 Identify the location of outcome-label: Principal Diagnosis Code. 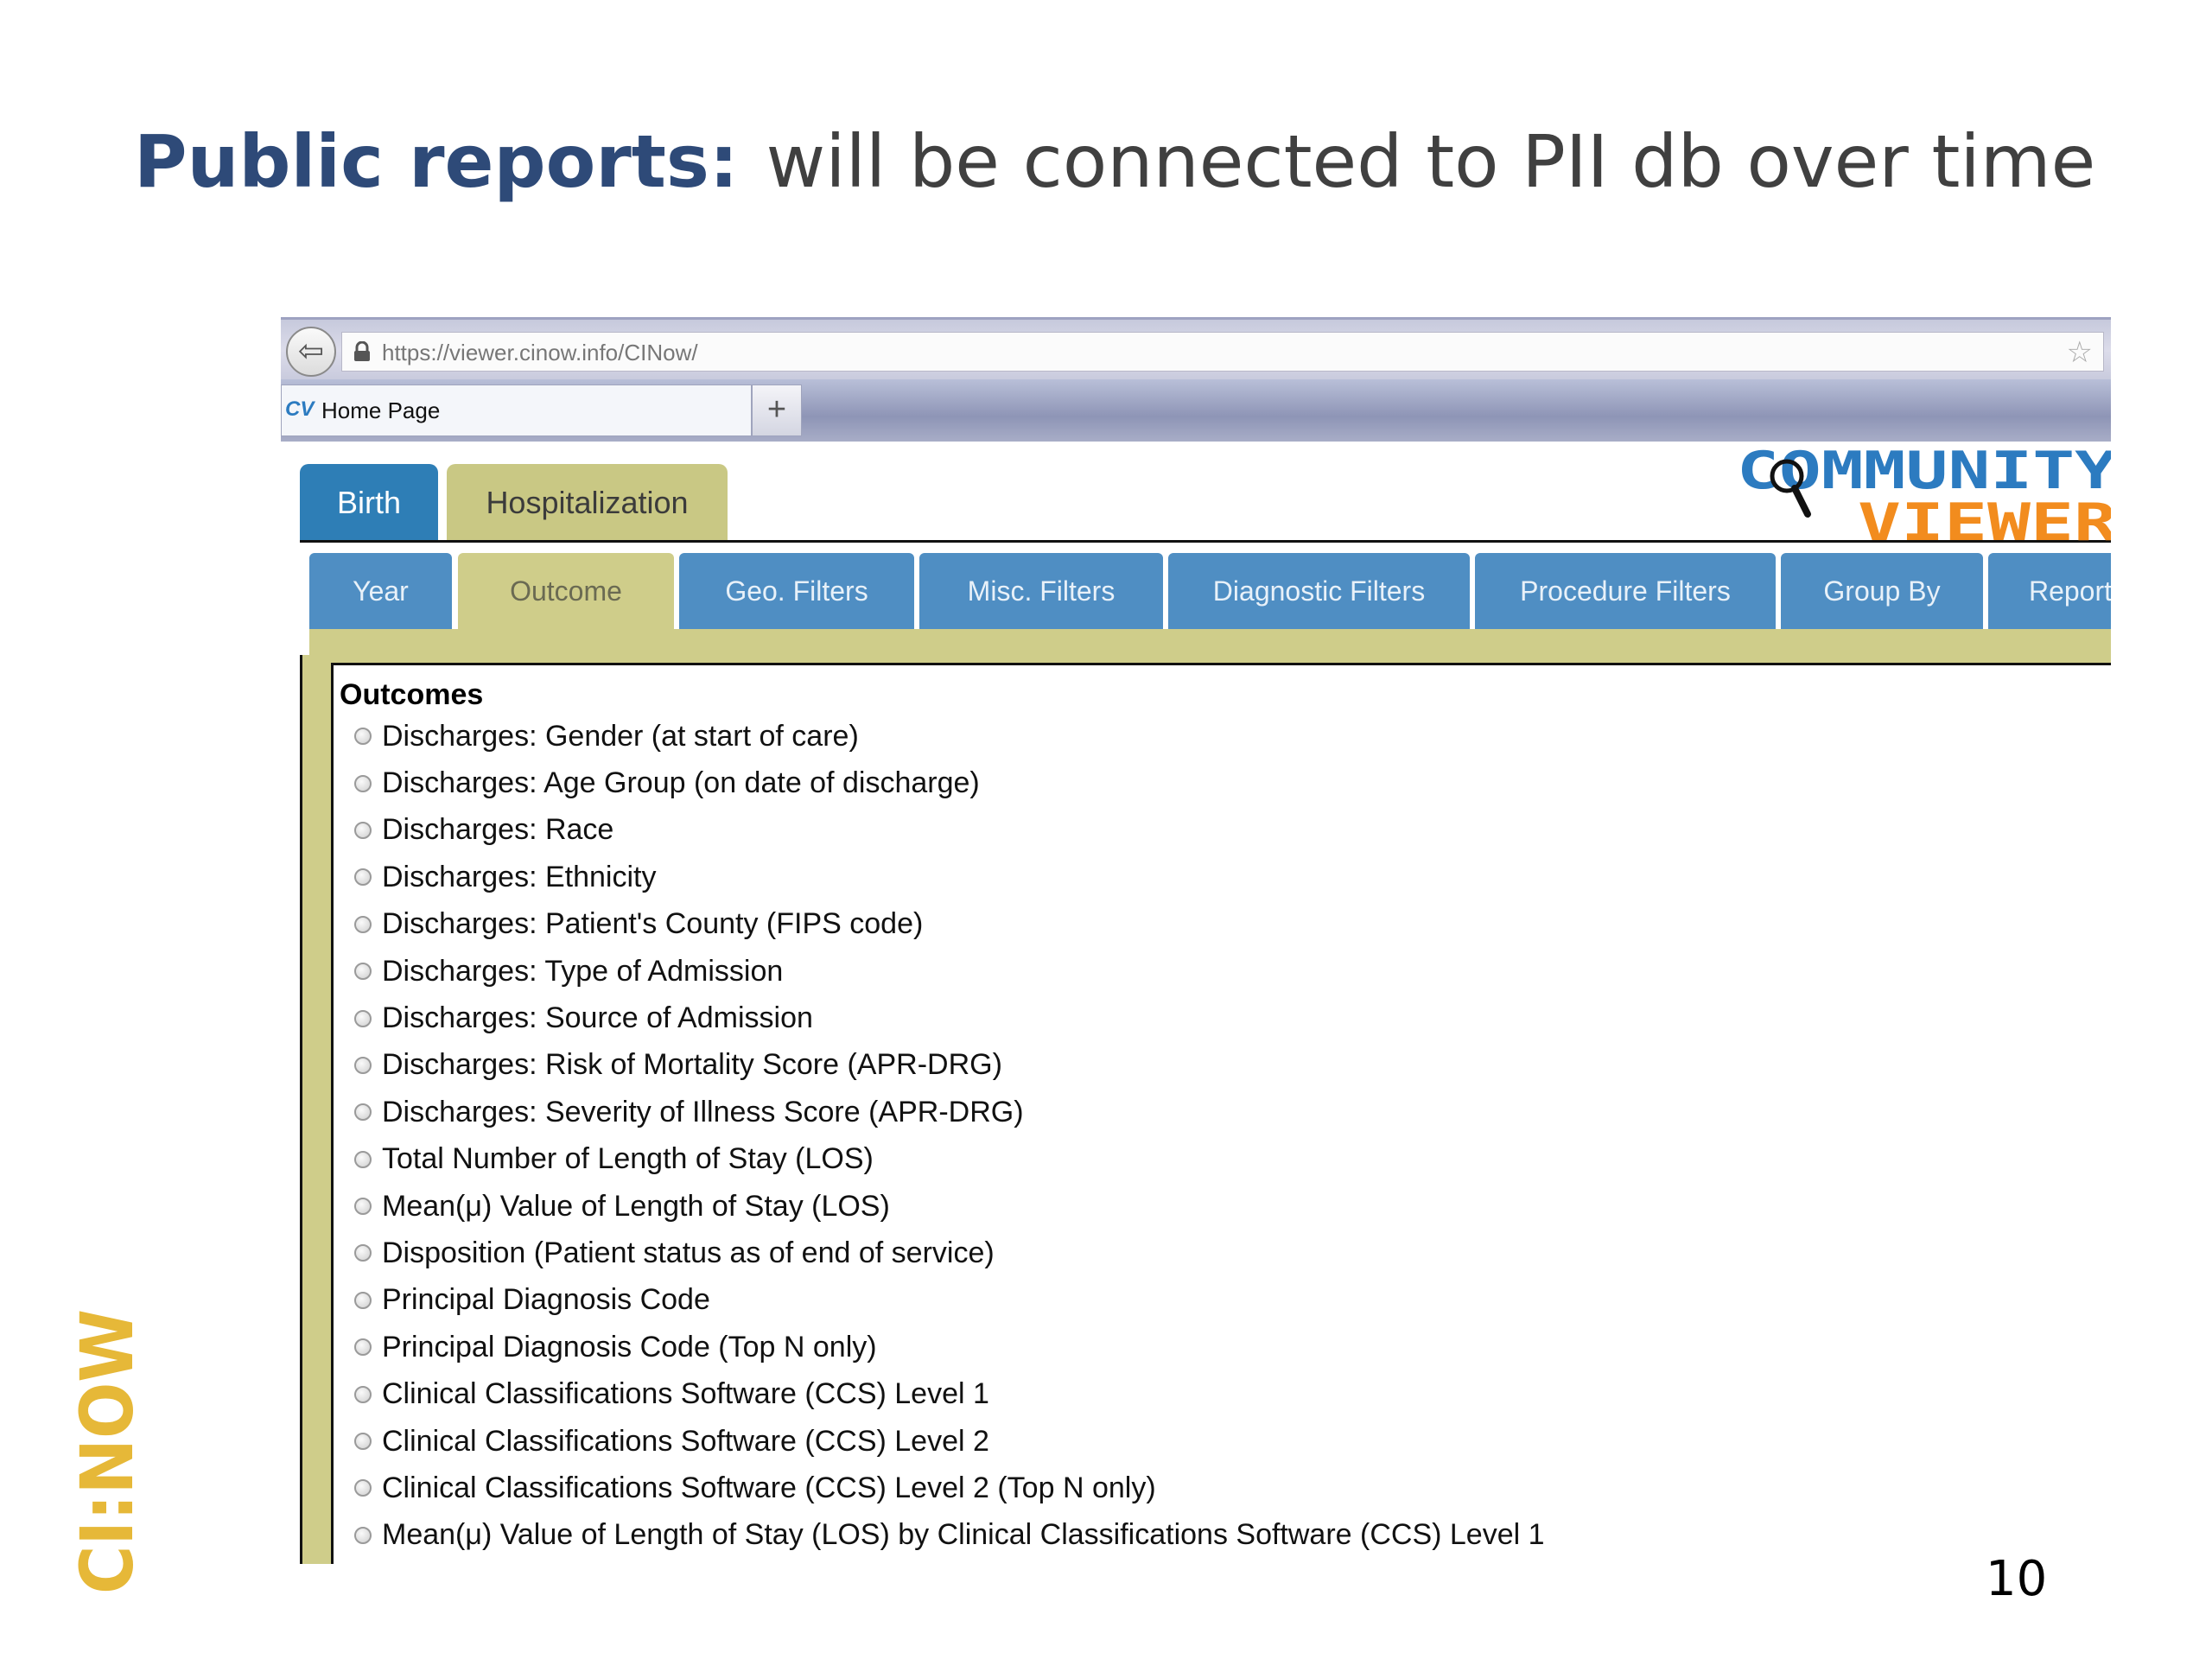
(546, 1300).